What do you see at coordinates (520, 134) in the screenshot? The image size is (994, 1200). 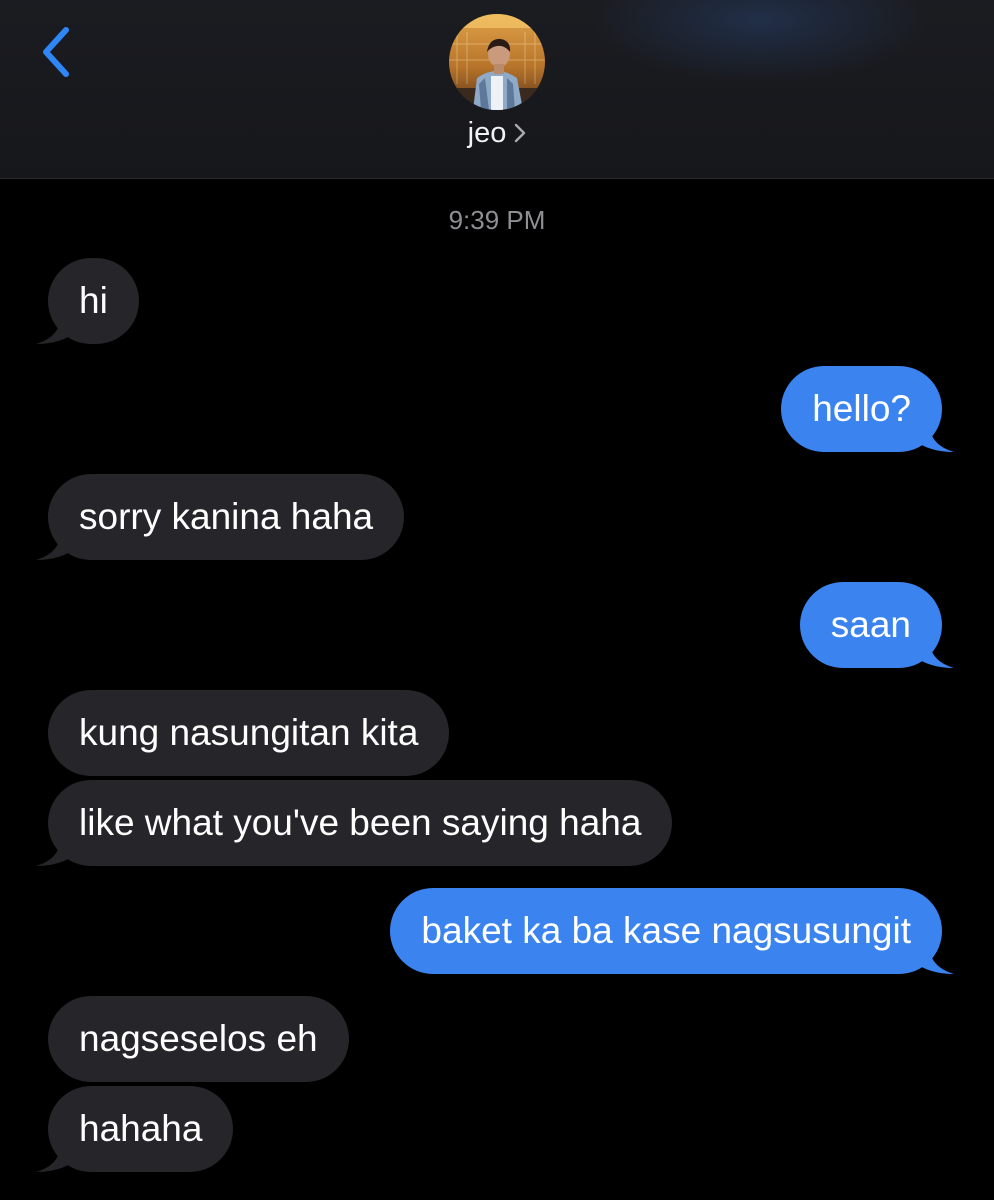 I see `chevron-right-icon` at bounding box center [520, 134].